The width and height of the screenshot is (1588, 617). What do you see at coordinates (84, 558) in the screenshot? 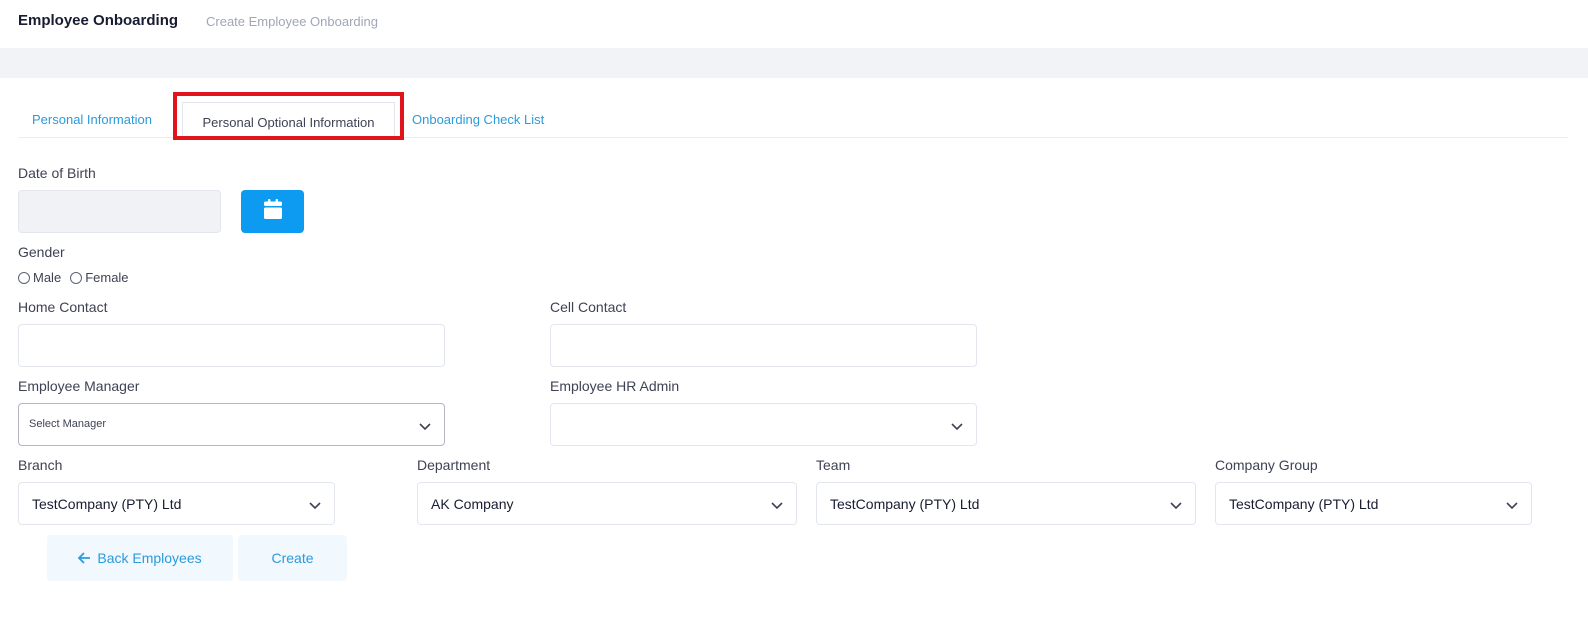
I see `arrow-left-icon` at bounding box center [84, 558].